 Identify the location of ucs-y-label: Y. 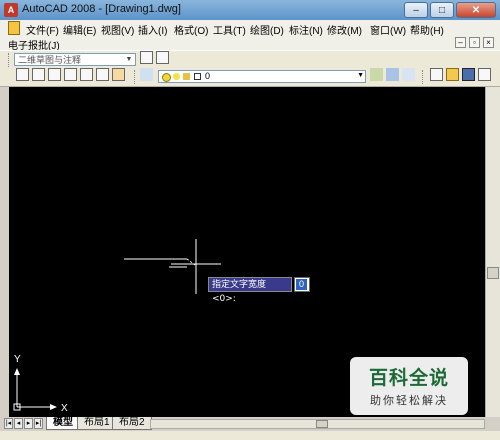
(17, 359).